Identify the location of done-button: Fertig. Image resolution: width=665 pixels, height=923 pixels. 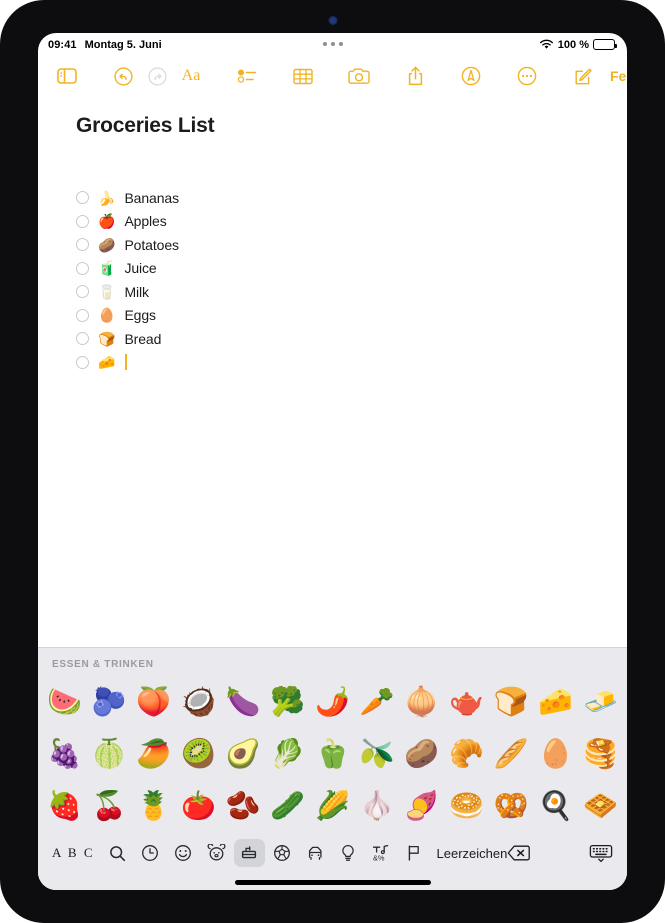
(613, 76).